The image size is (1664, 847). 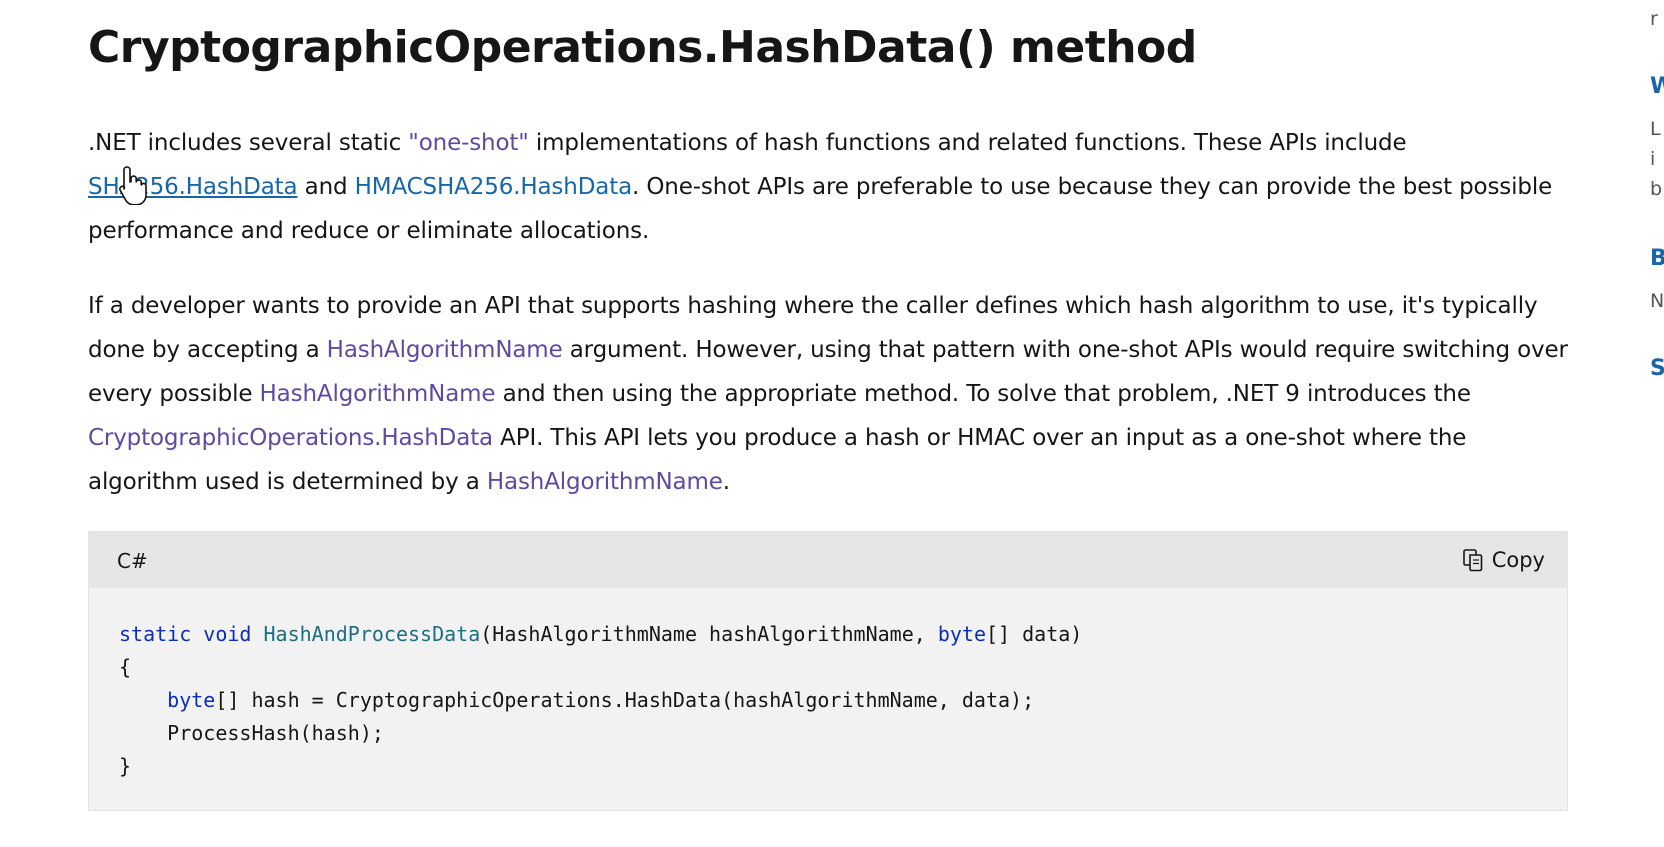 I want to click on hashalgorithmname-link-3: HashAlgorithmName, so click(x=605, y=482).